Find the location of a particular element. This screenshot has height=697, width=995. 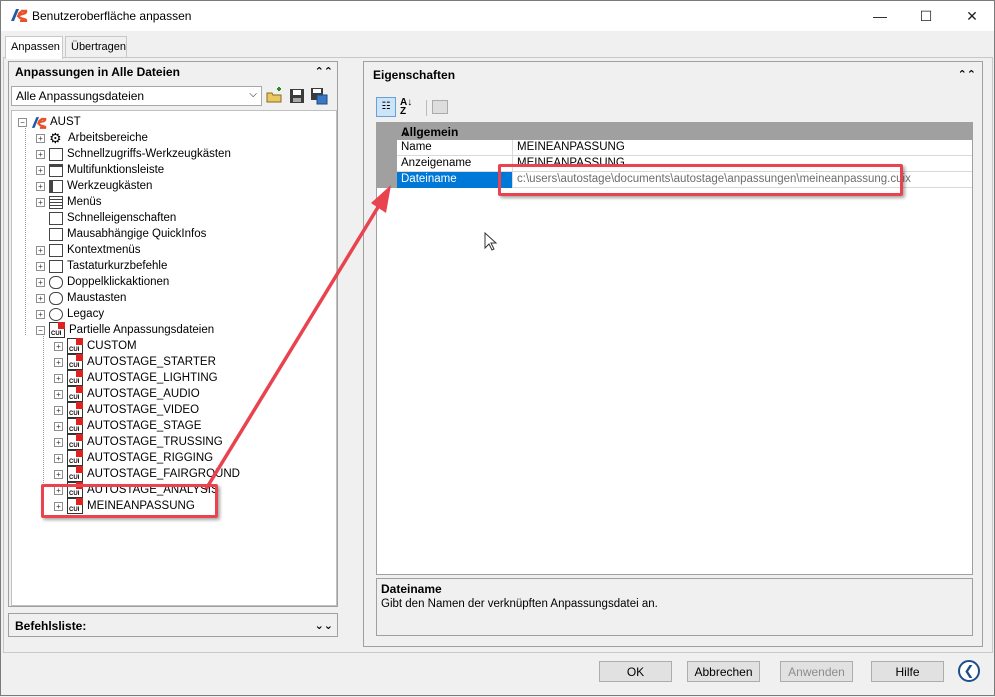

gear-icon: ⚙ is located at coordinates (55, 137).